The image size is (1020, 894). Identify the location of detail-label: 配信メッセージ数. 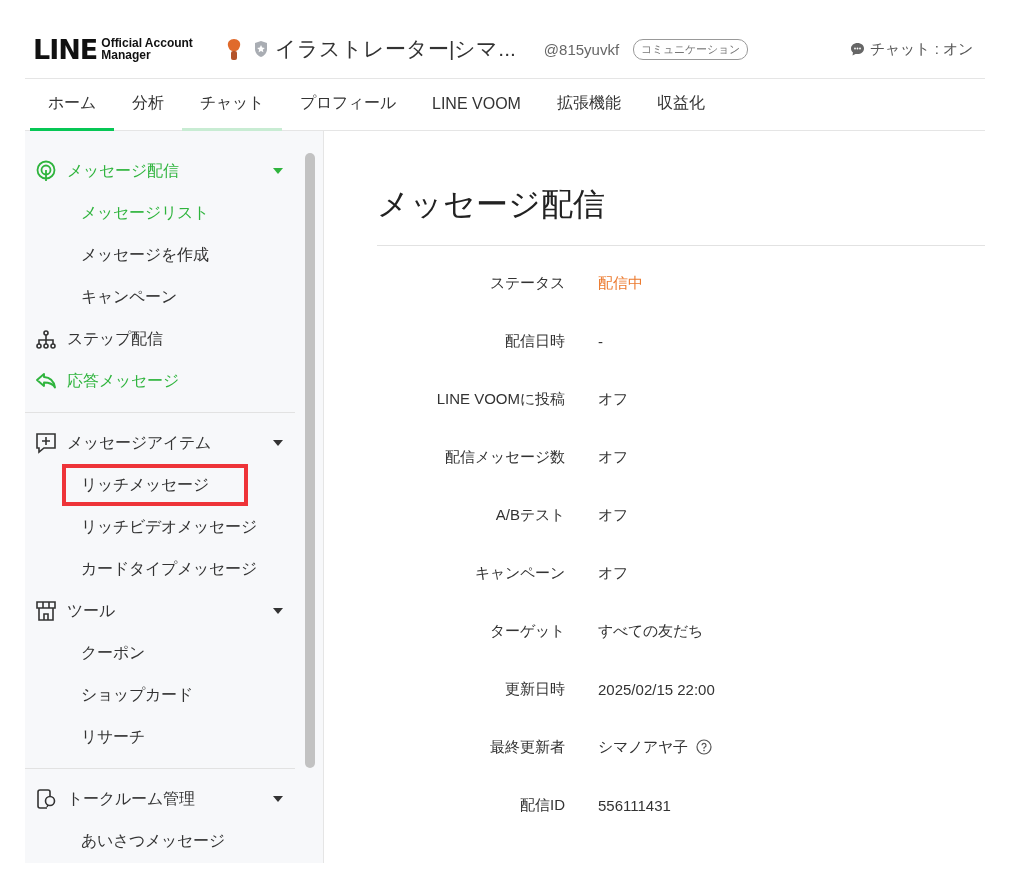
(504, 457).